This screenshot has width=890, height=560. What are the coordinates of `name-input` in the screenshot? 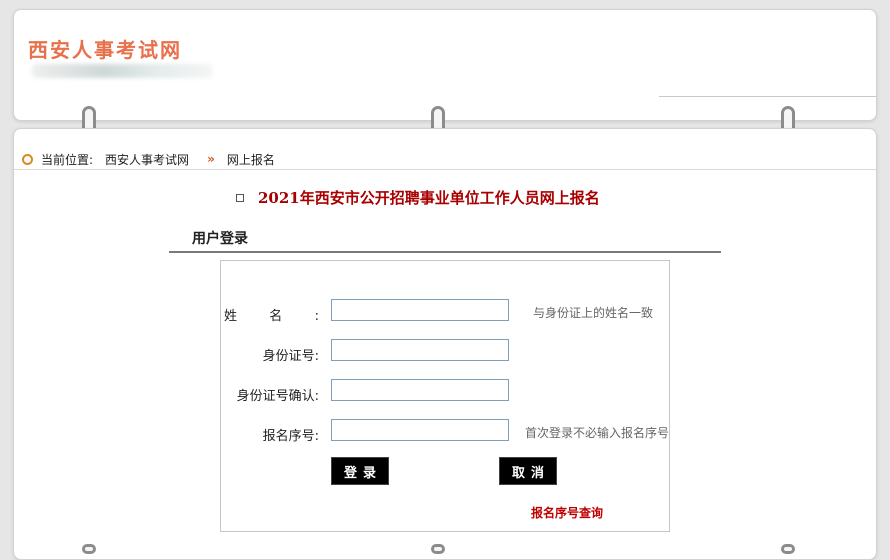 It's located at (420, 310).